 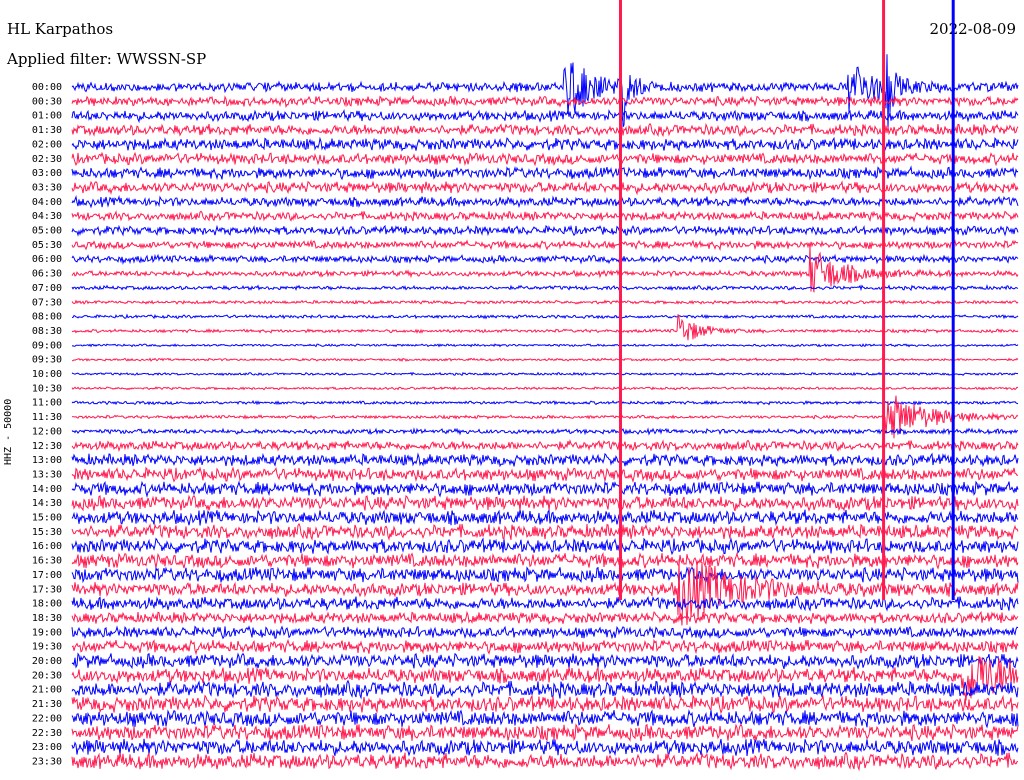 What do you see at coordinates (47, 388) in the screenshot?
I see `row-label: 10:30` at bounding box center [47, 388].